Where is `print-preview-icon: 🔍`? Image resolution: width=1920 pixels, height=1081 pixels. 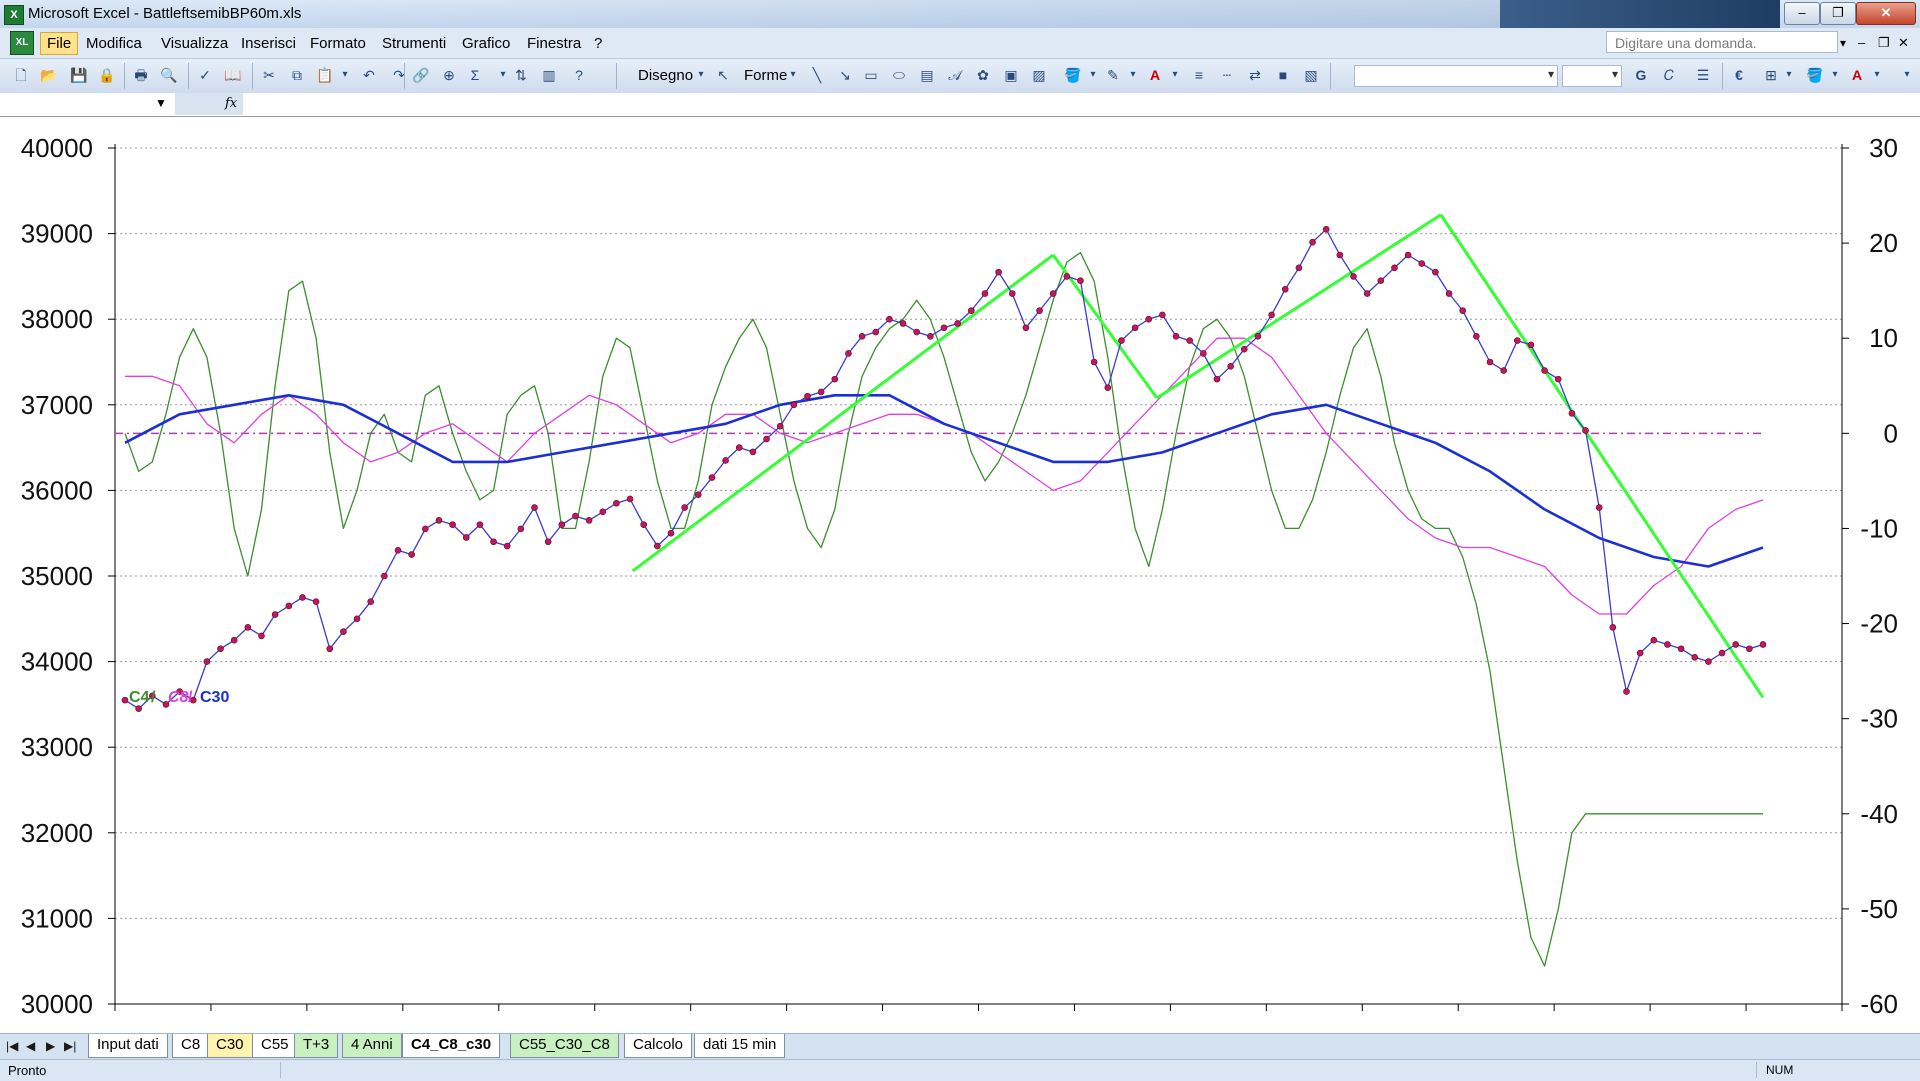 print-preview-icon: 🔍 is located at coordinates (169, 75).